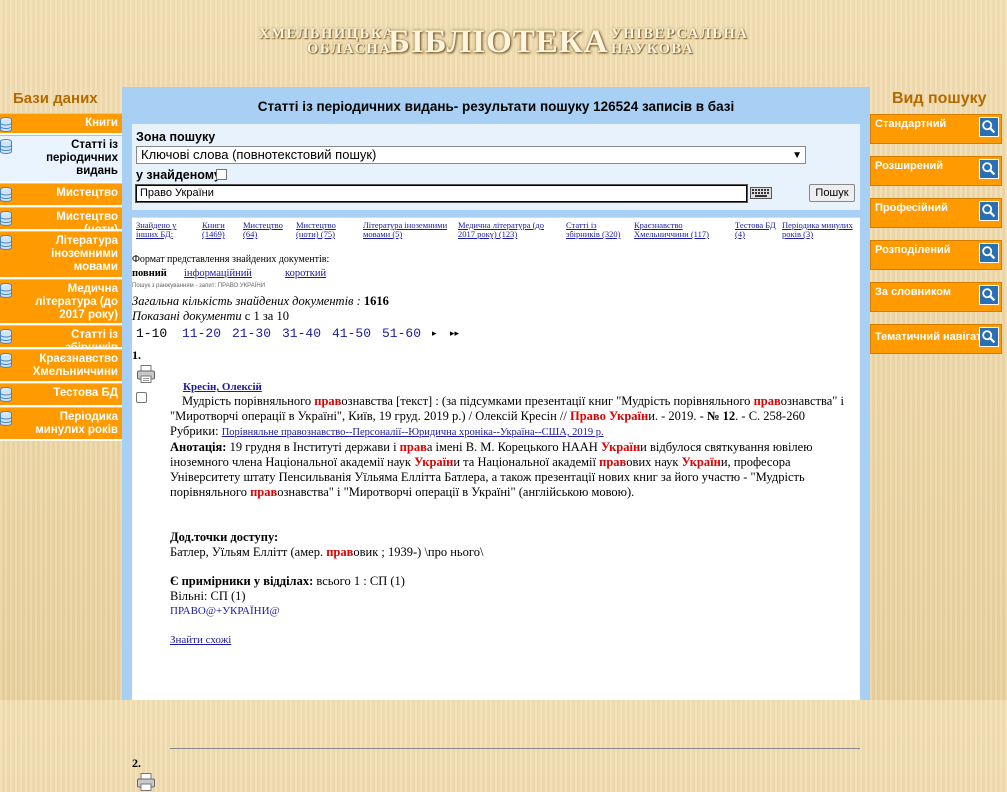  I want to click on shown-label: Показані документи, so click(187, 316).